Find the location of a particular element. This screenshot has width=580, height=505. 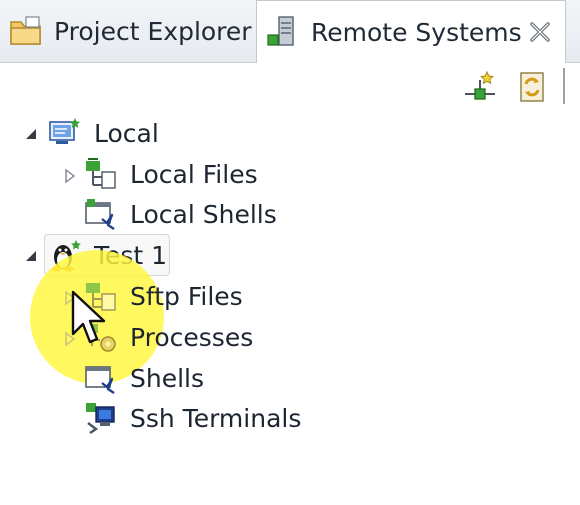

tab-label: Project Explorer is located at coordinates (153, 31).